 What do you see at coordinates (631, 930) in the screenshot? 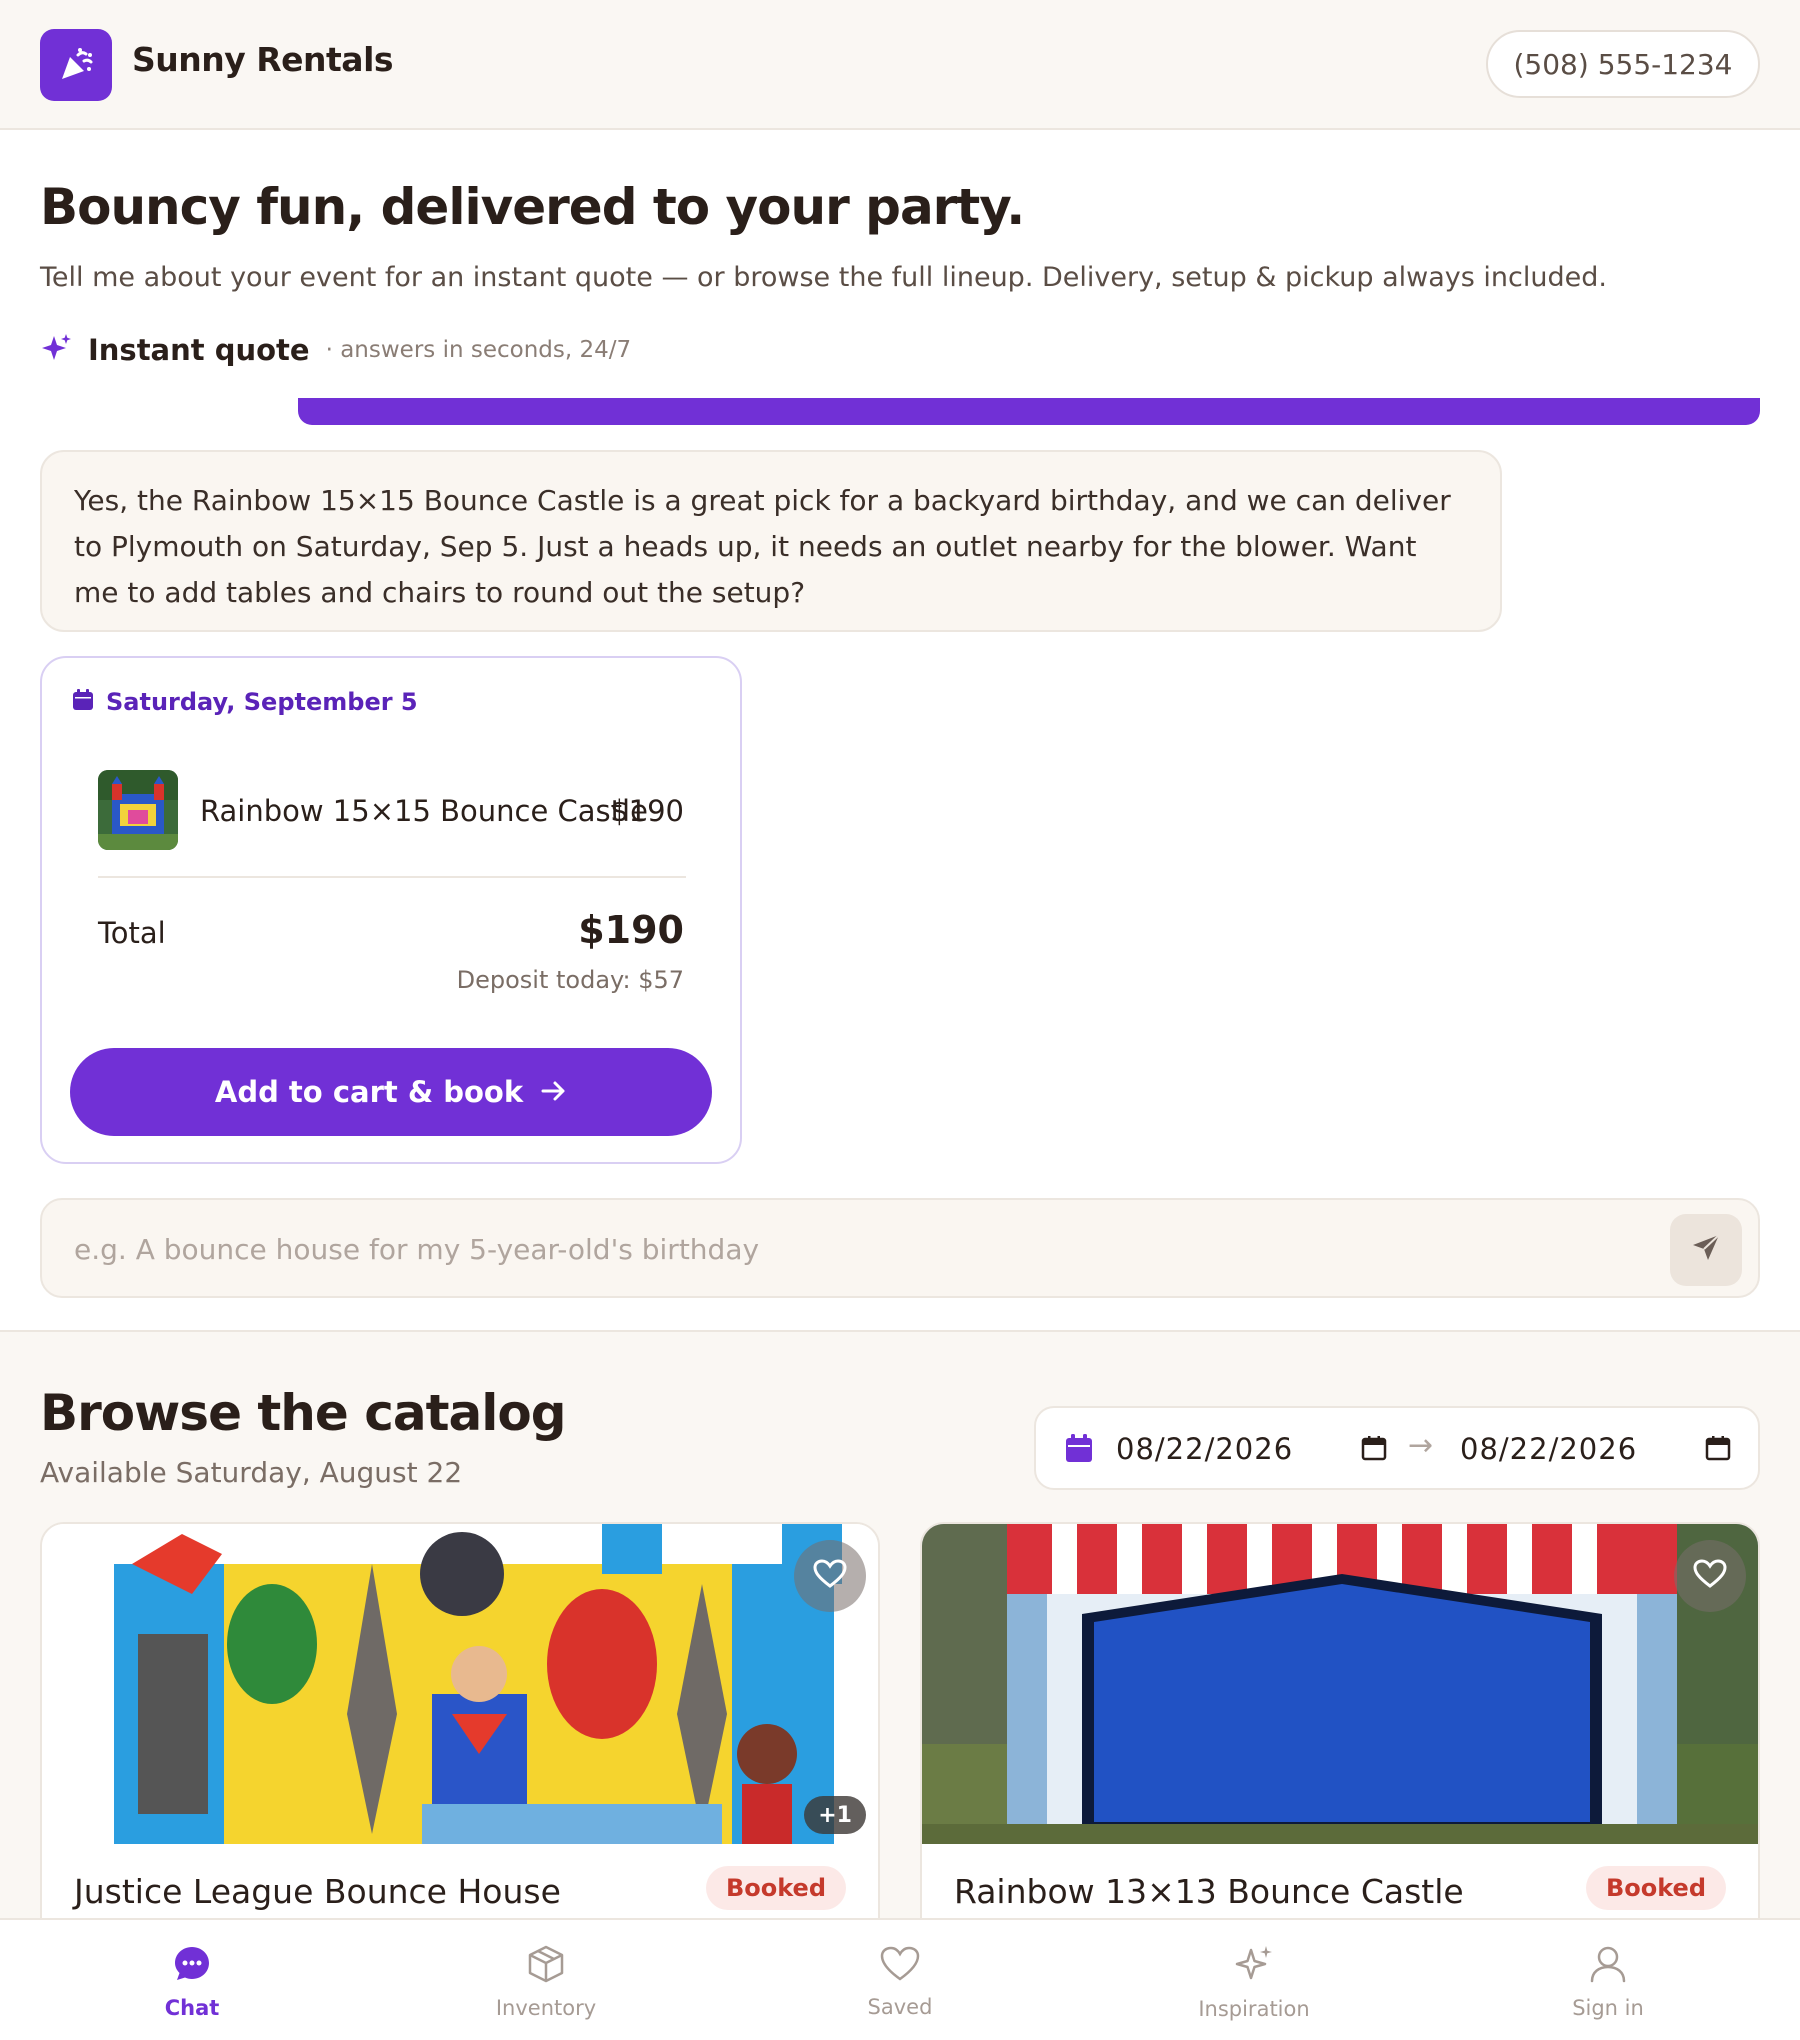
I see `total-value: $190` at bounding box center [631, 930].